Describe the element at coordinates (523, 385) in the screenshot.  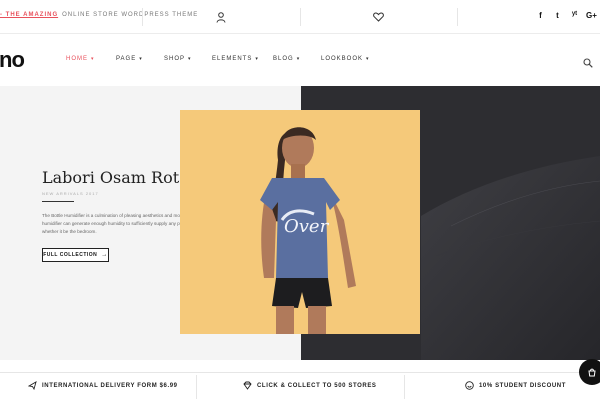
I see `feature-label: 10% STUDENT DISCOUNT` at that location.